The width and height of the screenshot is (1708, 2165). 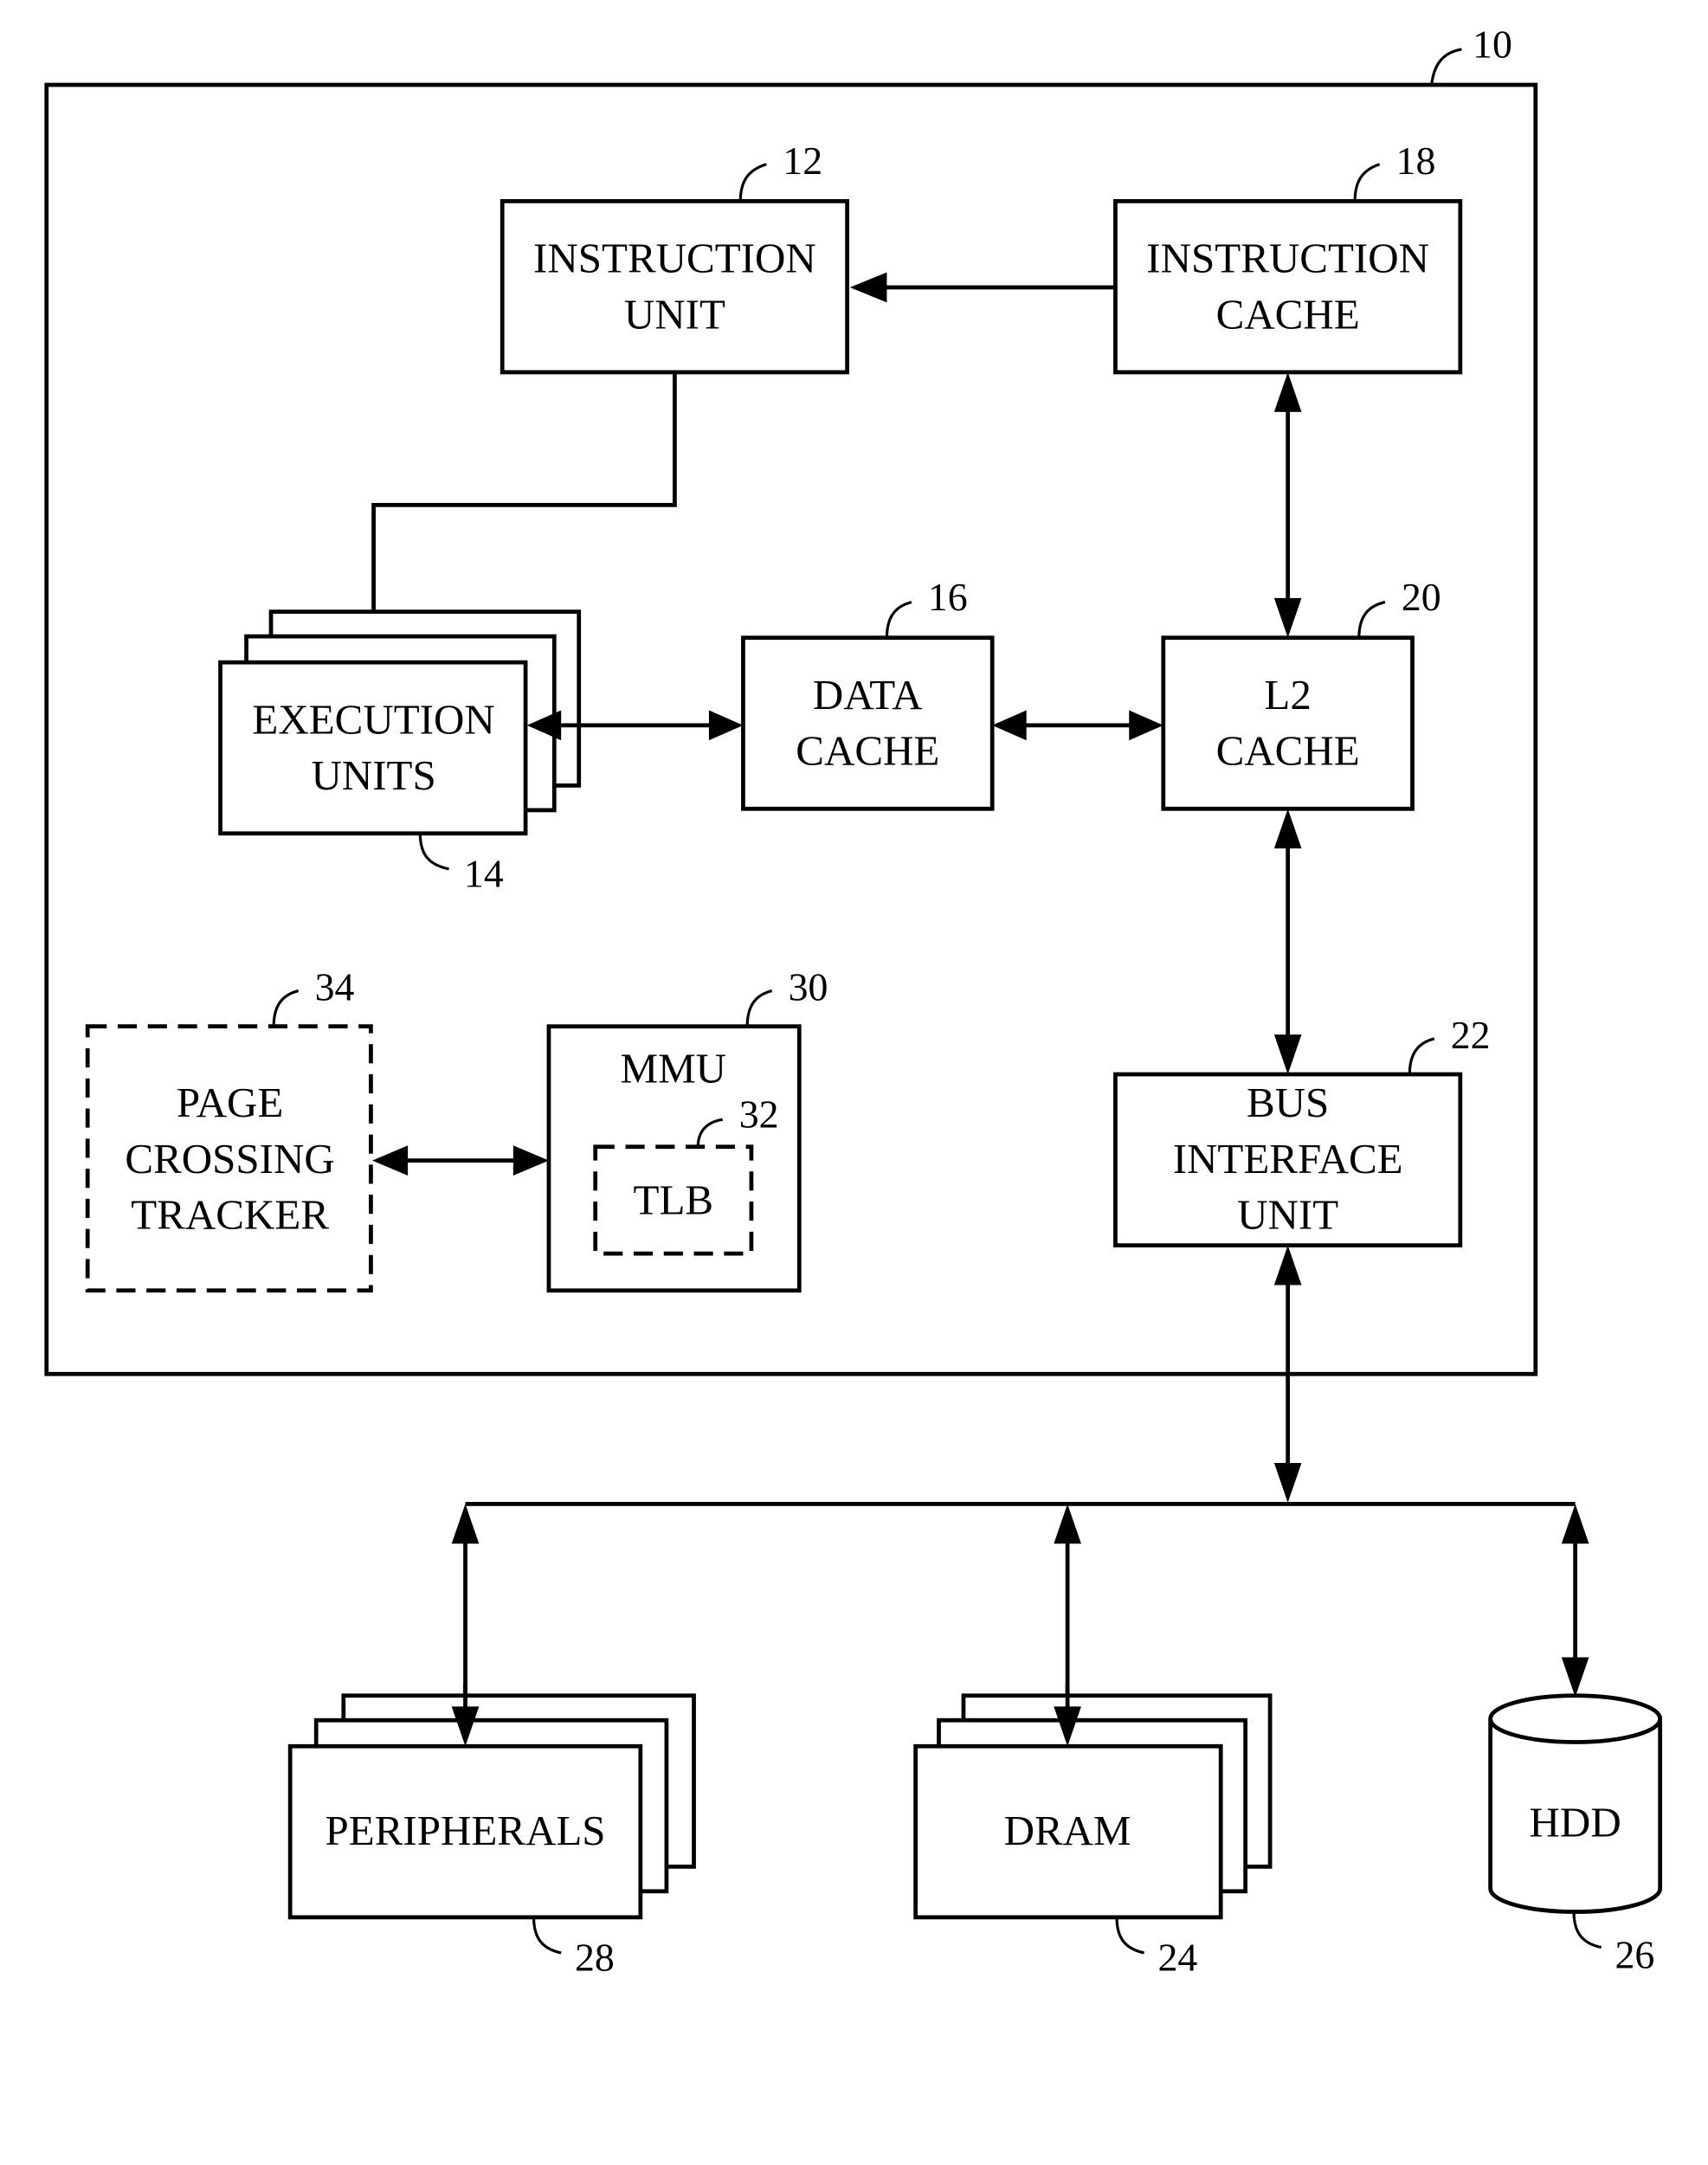 What do you see at coordinates (373, 775) in the screenshot?
I see `execution-units-label-2: UNITS` at bounding box center [373, 775].